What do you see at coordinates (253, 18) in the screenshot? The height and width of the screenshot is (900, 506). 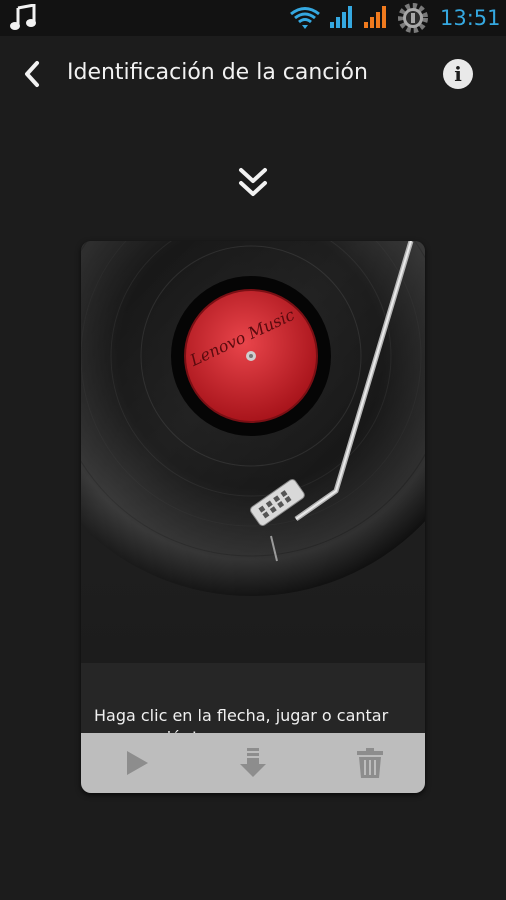 I see `status-bar: 13:51` at bounding box center [253, 18].